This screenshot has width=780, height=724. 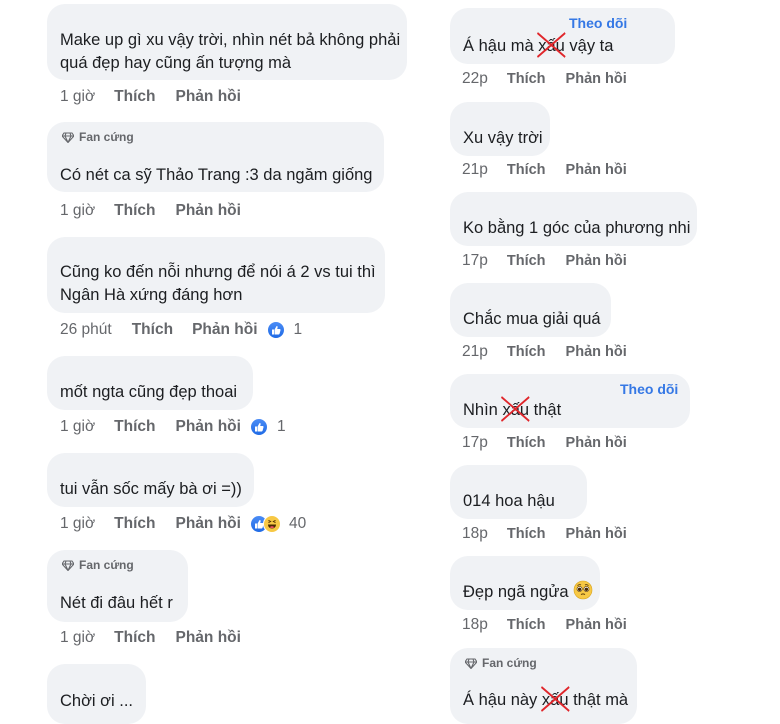 I want to click on comment-text-line: Ngân Hà xứng đáng hơn, so click(x=151, y=295).